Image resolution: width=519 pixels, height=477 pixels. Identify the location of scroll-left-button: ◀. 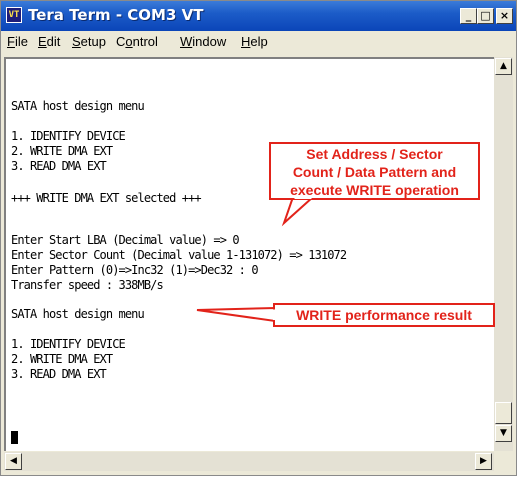
(13, 461).